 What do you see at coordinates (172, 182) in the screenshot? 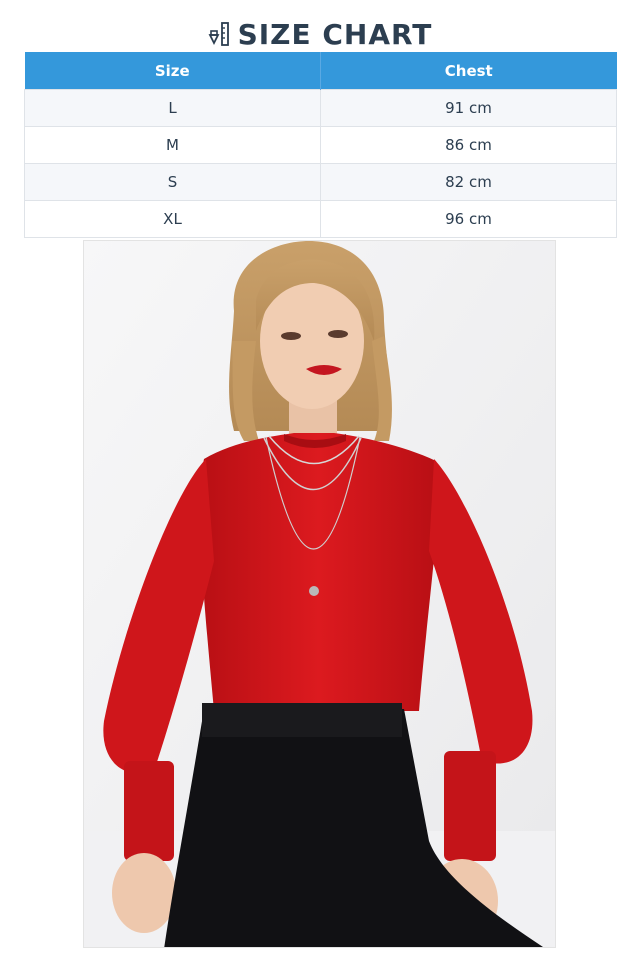
I see `size-cell: S` at bounding box center [172, 182].